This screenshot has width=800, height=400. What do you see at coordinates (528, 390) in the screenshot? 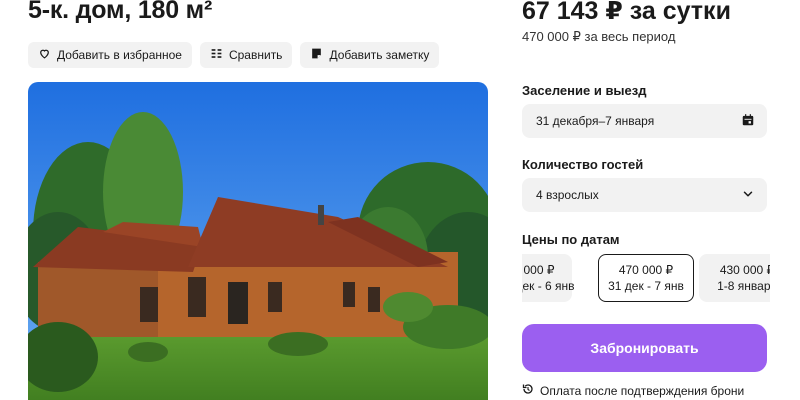
I see `refresh-icon` at bounding box center [528, 390].